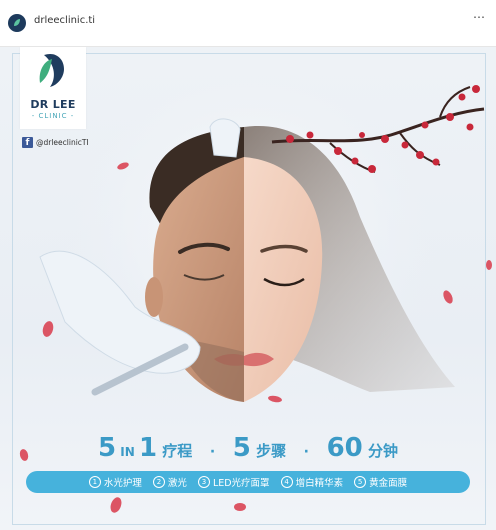 The height and width of the screenshot is (530, 496). I want to click on clinic-logo: DR LEE - CLINIC -, so click(53, 88).